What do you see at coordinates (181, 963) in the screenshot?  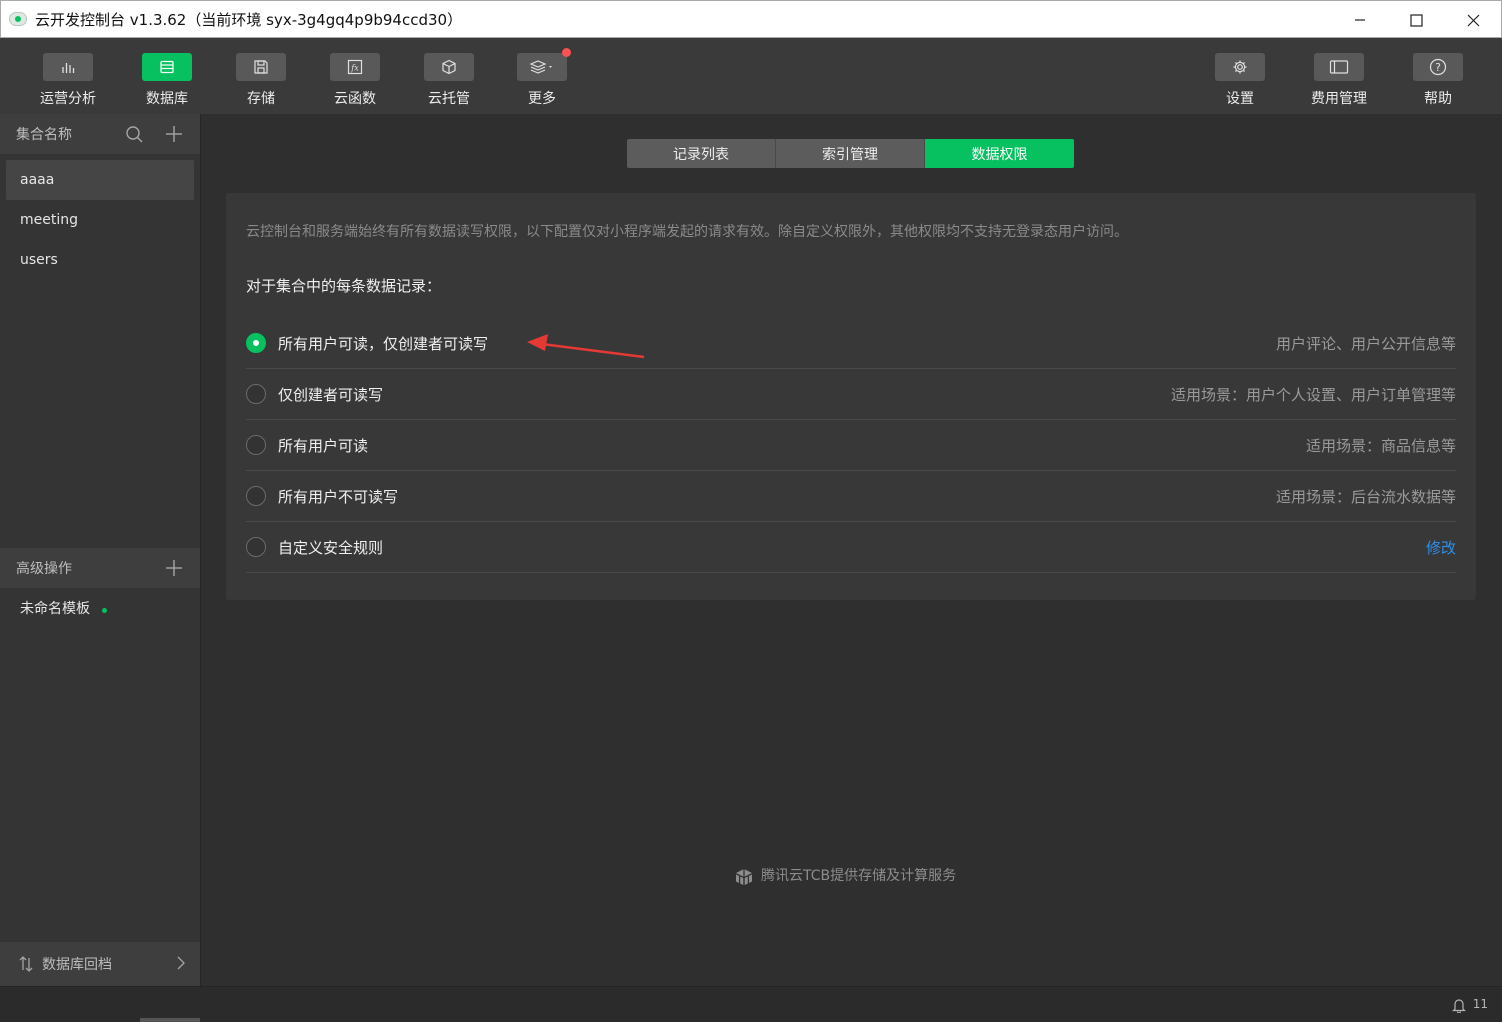 I see `chevron-right-icon` at bounding box center [181, 963].